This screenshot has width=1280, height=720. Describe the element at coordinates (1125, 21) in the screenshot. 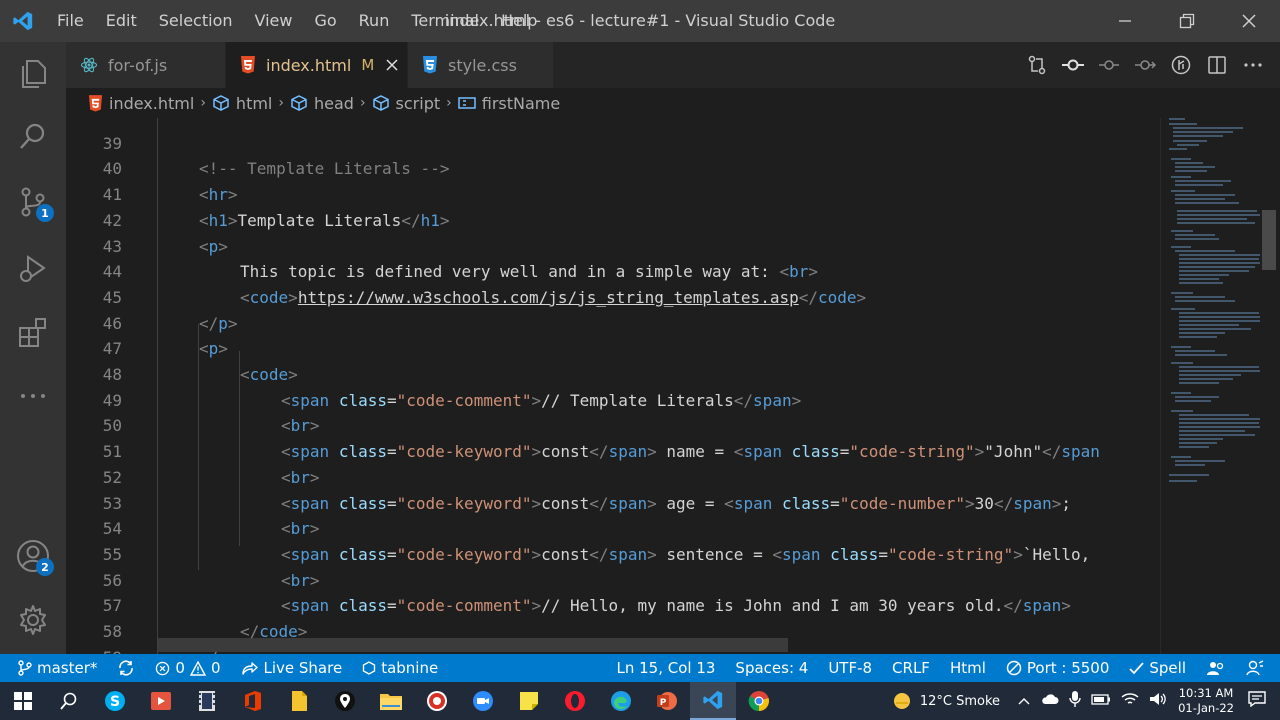

I see `minimize-button` at that location.